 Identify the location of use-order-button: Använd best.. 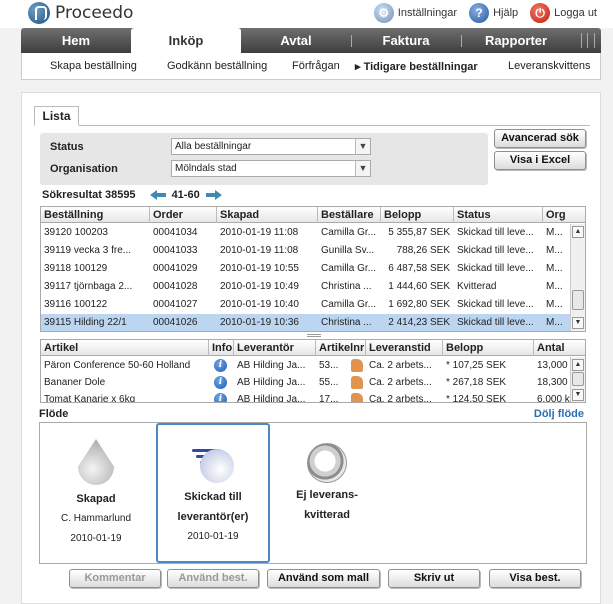
(213, 578).